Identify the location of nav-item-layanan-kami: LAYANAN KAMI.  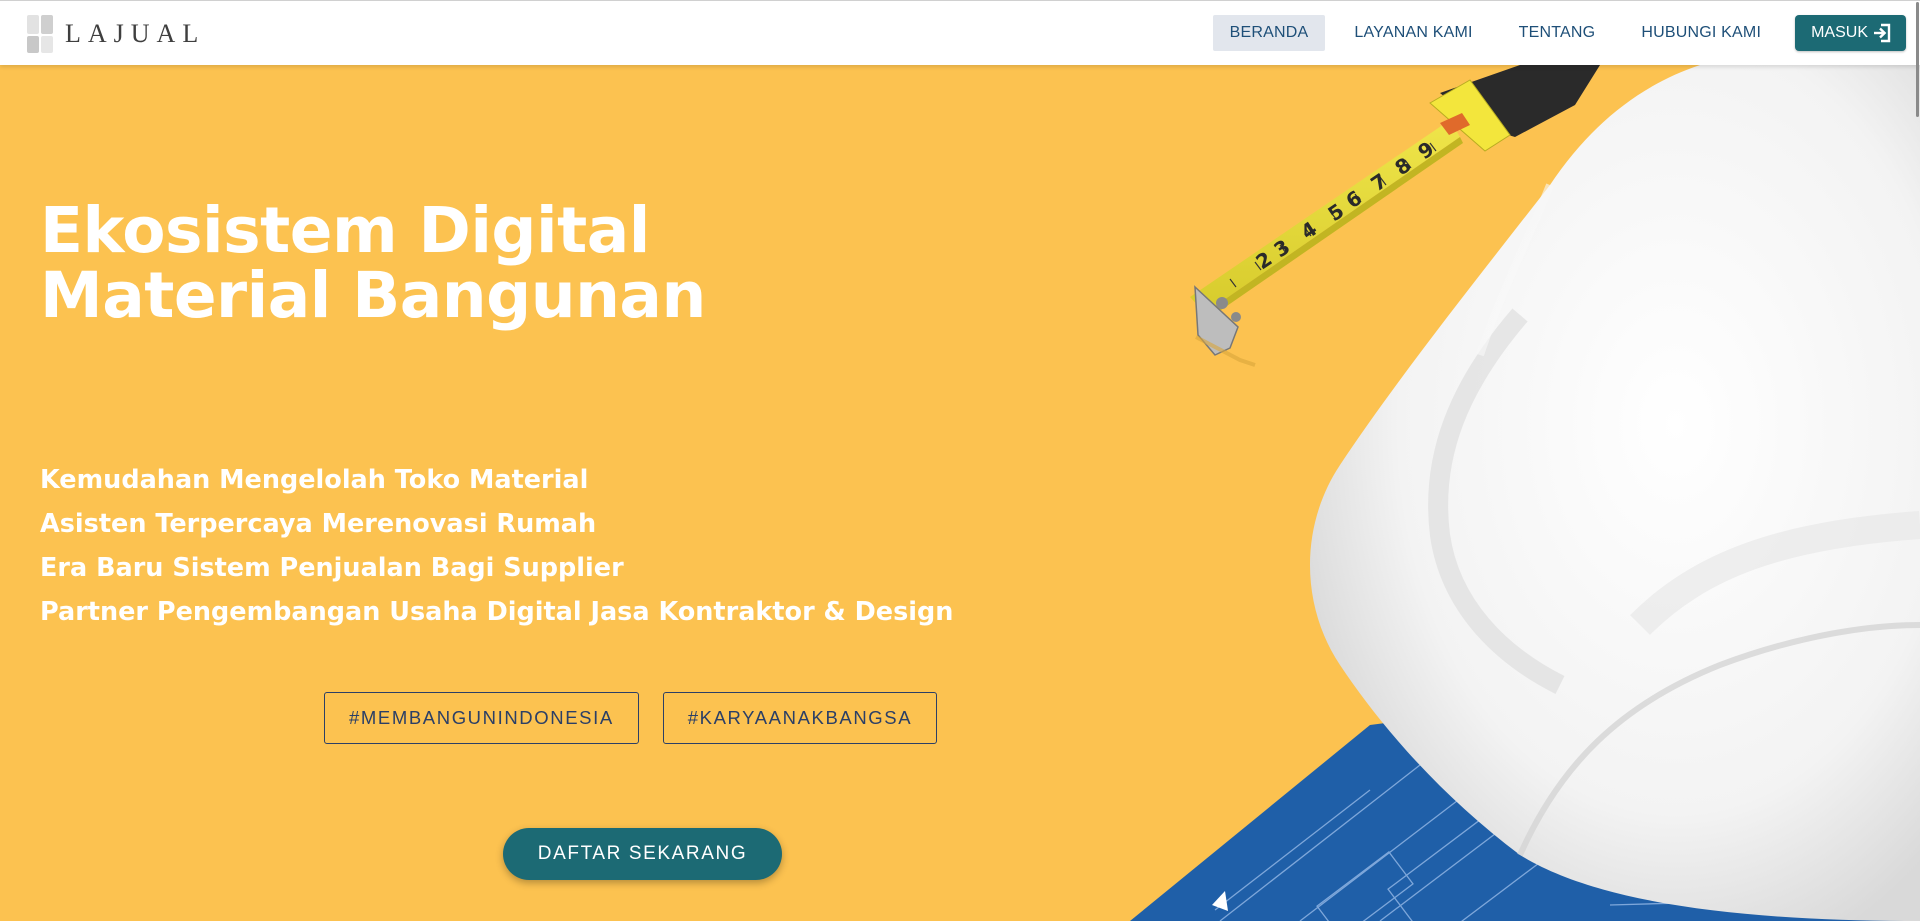
(1413, 33).